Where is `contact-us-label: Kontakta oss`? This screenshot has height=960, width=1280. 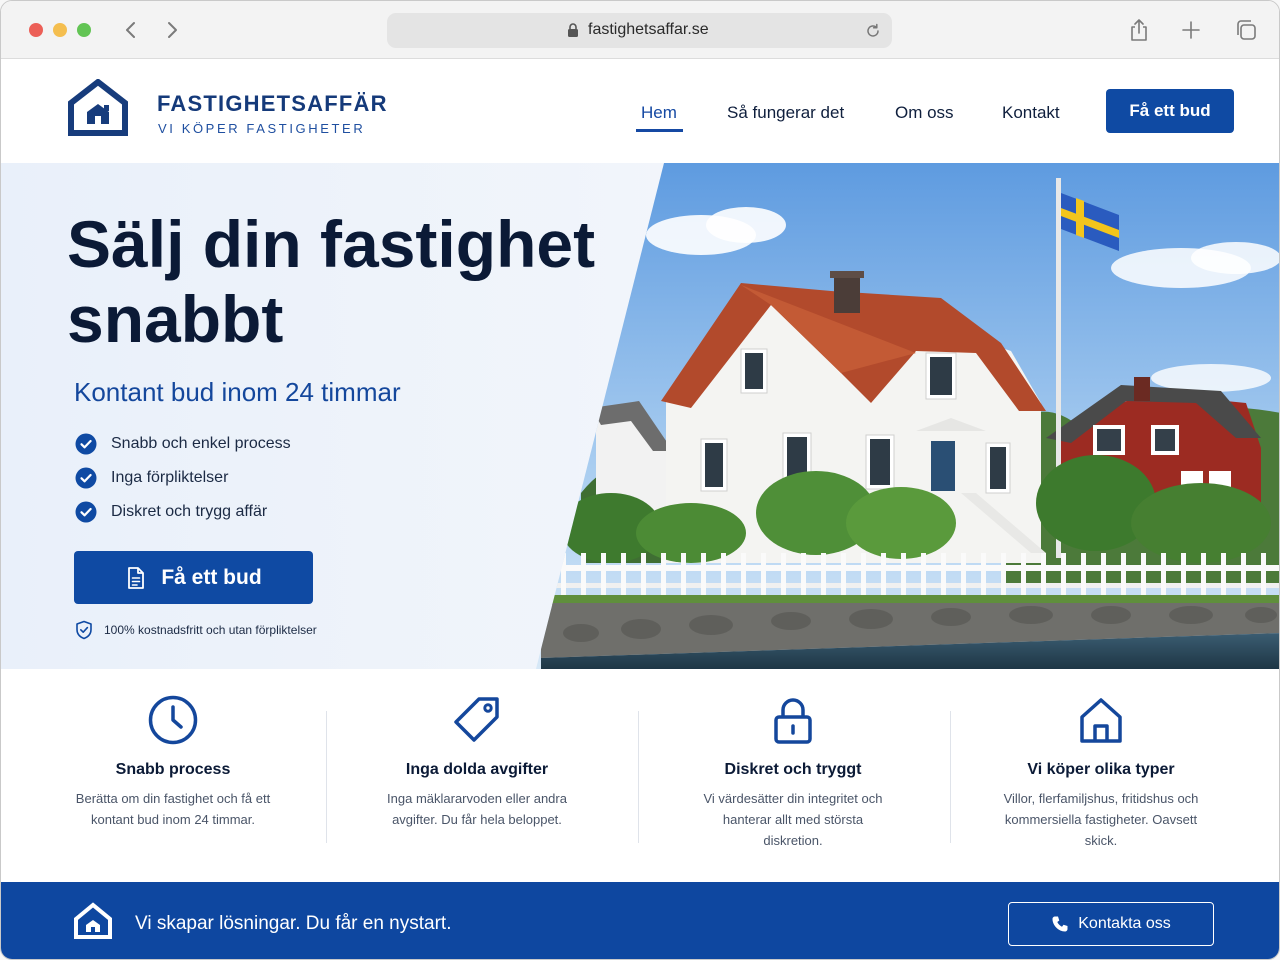
contact-us-label: Kontakta oss is located at coordinates (1124, 923).